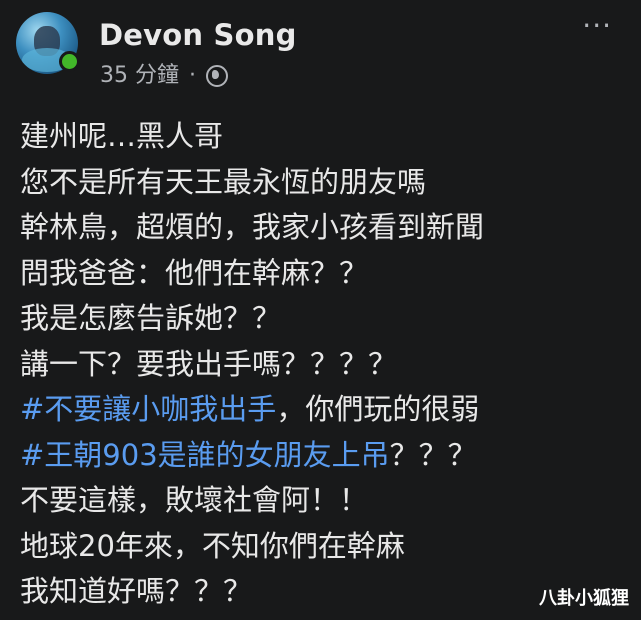 Image resolution: width=641 pixels, height=620 pixels. Describe the element at coordinates (148, 409) in the screenshot. I see `hashtag-link: #不要讓小咖我出手` at that location.